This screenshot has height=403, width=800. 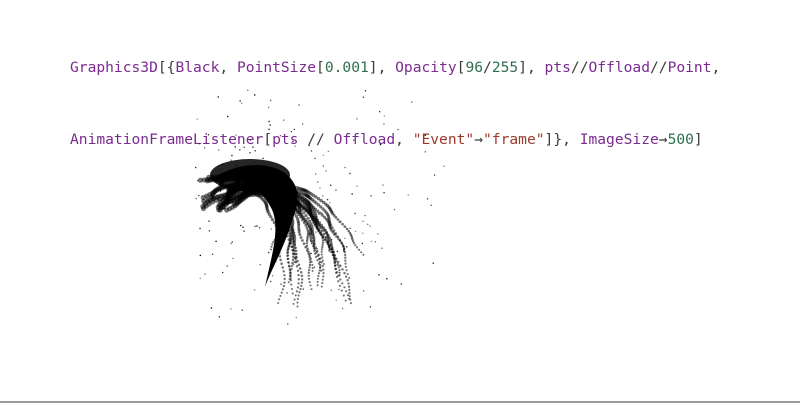 I want to click on code-token: ,, so click(x=716, y=67).